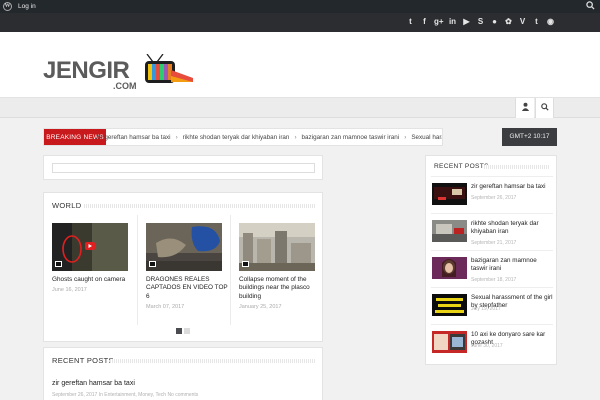 Image resolution: width=600 pixels, height=400 pixels. I want to click on post-title: zir gereftan hamsar ba taxi, so click(93, 383).